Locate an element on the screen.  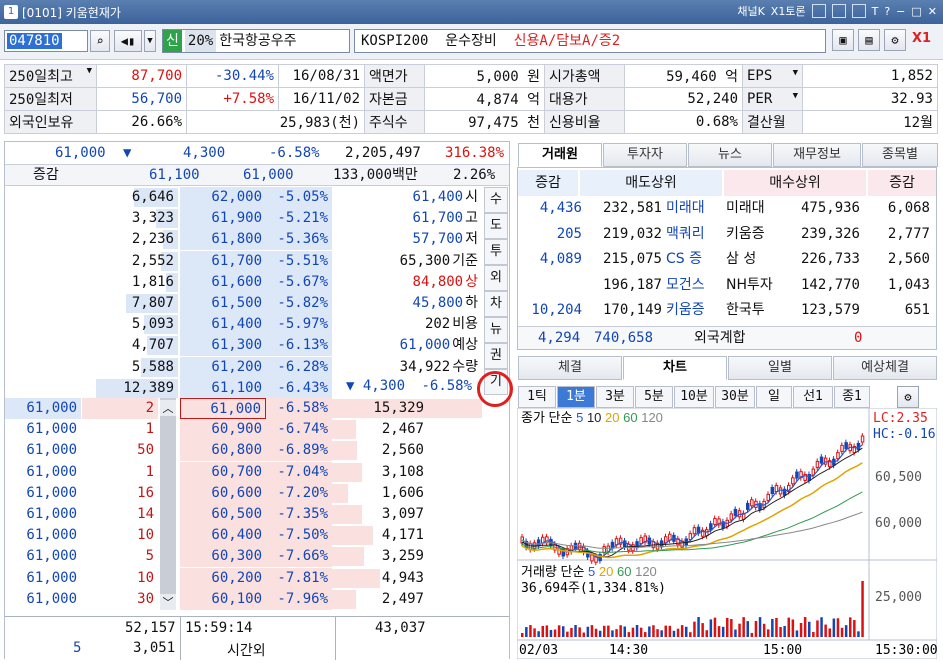
broker-tab-1: 투자자 is located at coordinates (645, 155).